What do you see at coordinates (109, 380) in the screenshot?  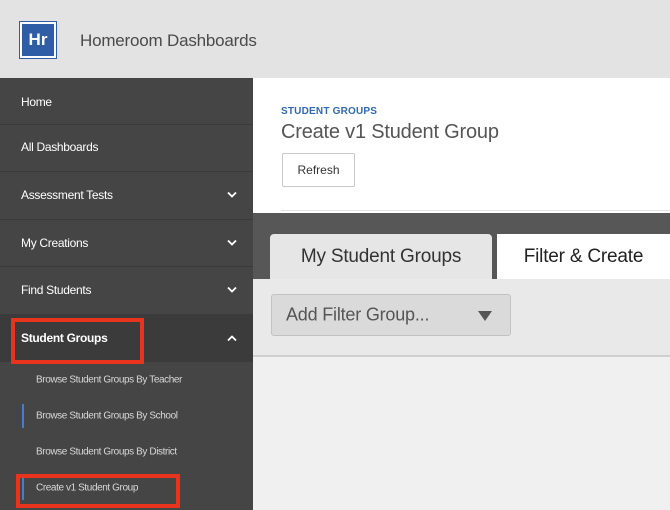 I see `sidebar-subitem-label: Browse Student Groups By Teacher` at bounding box center [109, 380].